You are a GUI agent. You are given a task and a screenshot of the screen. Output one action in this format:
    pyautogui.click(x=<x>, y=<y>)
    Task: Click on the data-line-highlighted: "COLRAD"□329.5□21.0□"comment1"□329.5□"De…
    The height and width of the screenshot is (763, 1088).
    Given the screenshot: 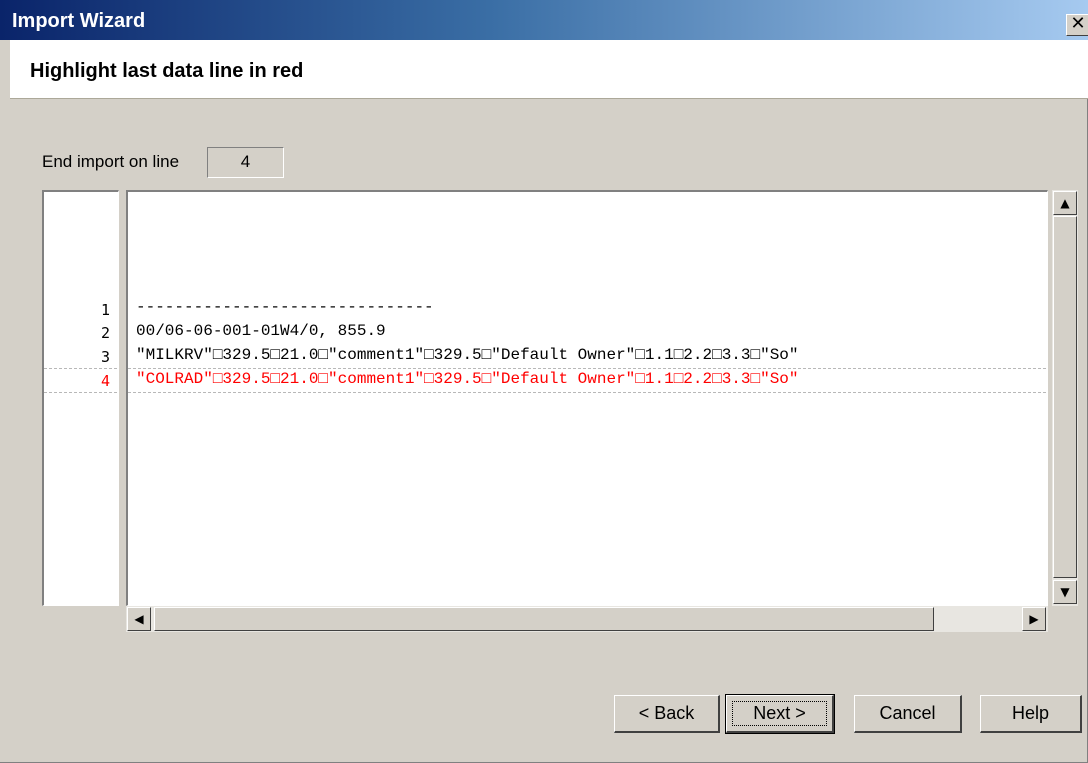 What is the action you would take?
    pyautogui.click(x=467, y=379)
    